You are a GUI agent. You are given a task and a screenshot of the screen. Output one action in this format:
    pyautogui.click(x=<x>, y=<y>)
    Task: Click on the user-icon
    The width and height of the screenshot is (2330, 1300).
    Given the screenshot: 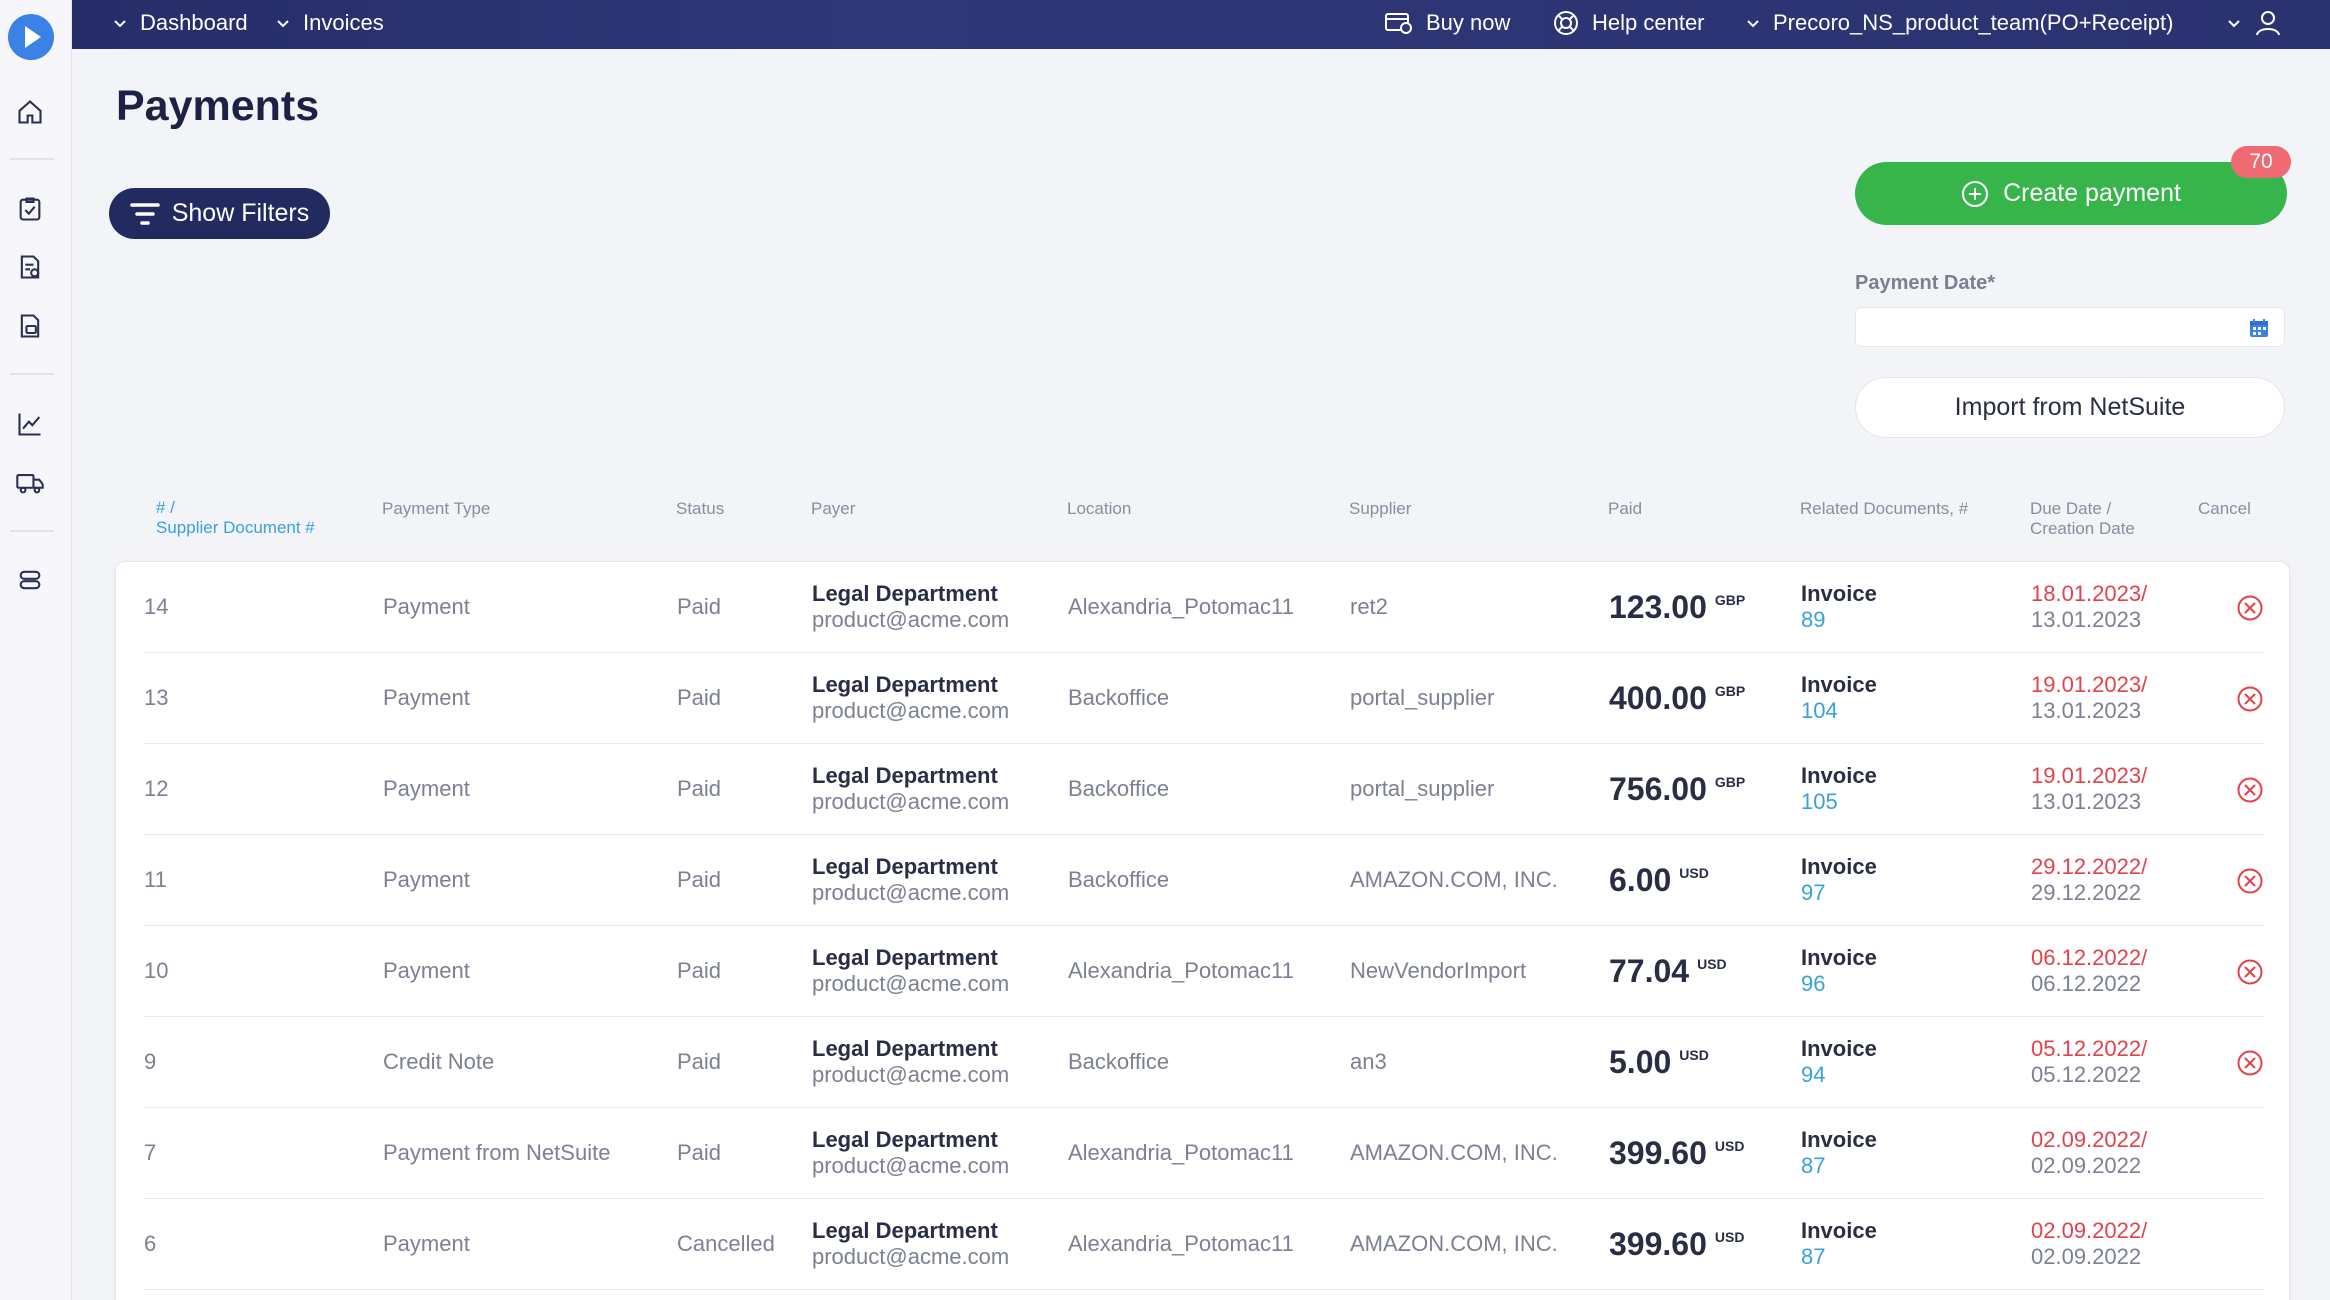 What is the action you would take?
    pyautogui.click(x=2268, y=22)
    